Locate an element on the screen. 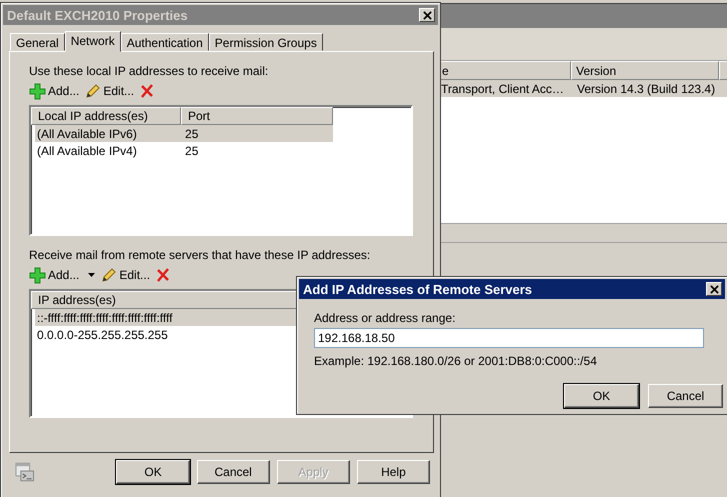  example-text: Example: 192.168.180.0/26 or 2001:DB8:0:C000::/54 is located at coordinates (456, 361).